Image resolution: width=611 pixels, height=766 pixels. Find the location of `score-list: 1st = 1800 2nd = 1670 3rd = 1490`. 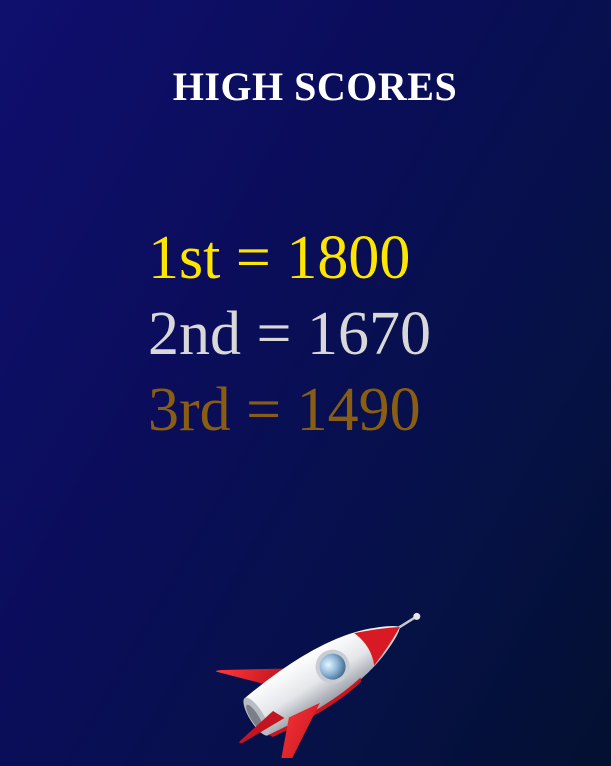

score-list: 1st = 1800 2nd = 1670 3rd = 1490 is located at coordinates (289, 334).